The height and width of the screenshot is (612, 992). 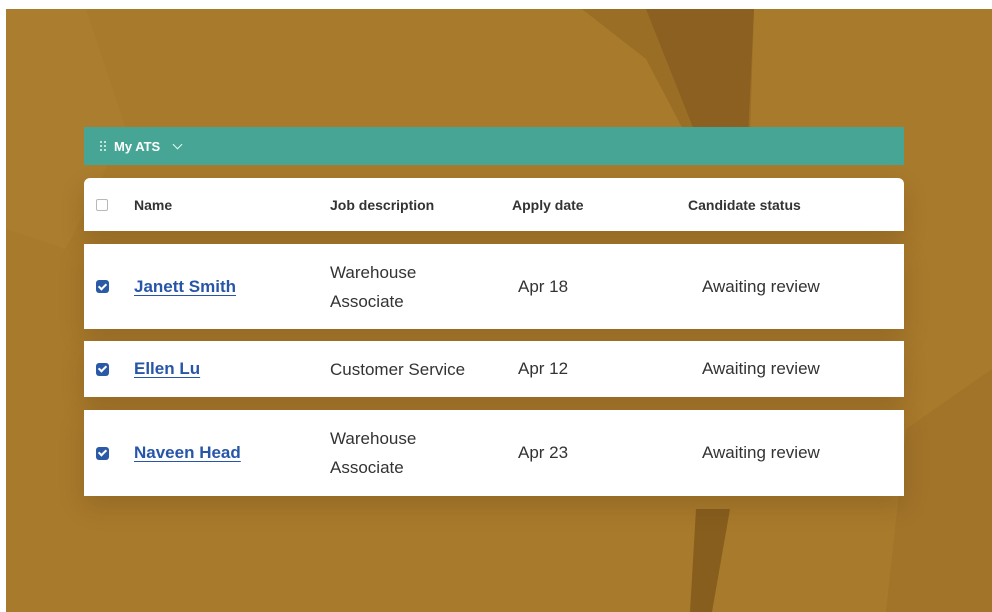 What do you see at coordinates (177, 144) in the screenshot?
I see `chevron-down-icon` at bounding box center [177, 144].